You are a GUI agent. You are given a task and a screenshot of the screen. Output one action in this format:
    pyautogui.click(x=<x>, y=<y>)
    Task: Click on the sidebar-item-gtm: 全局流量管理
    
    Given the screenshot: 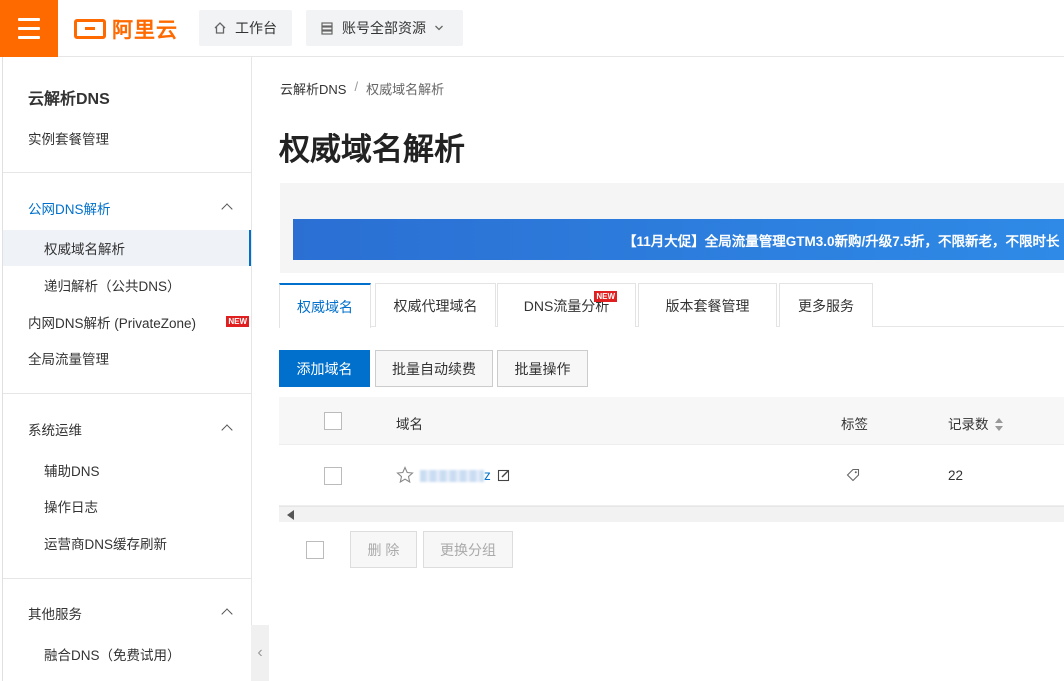 What is the action you would take?
    pyautogui.click(x=127, y=358)
    